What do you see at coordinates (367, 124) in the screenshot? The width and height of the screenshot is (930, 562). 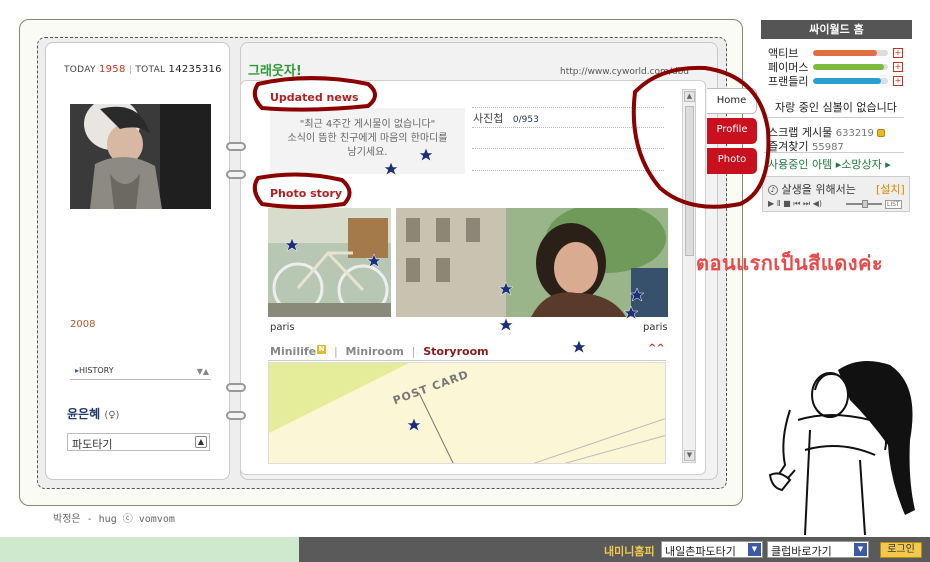 I see `news-empty-line: "최근 4주간 게시물이 없습니다"` at bounding box center [367, 124].